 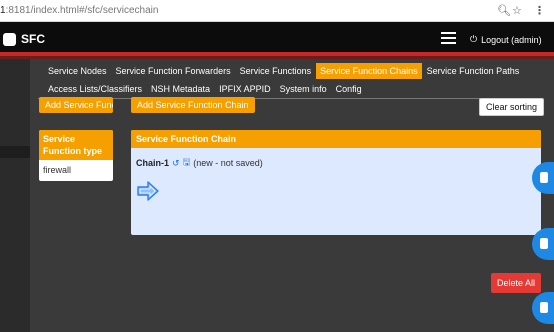 What do you see at coordinates (474, 39) in the screenshot?
I see `power-icon: ⏻` at bounding box center [474, 39].